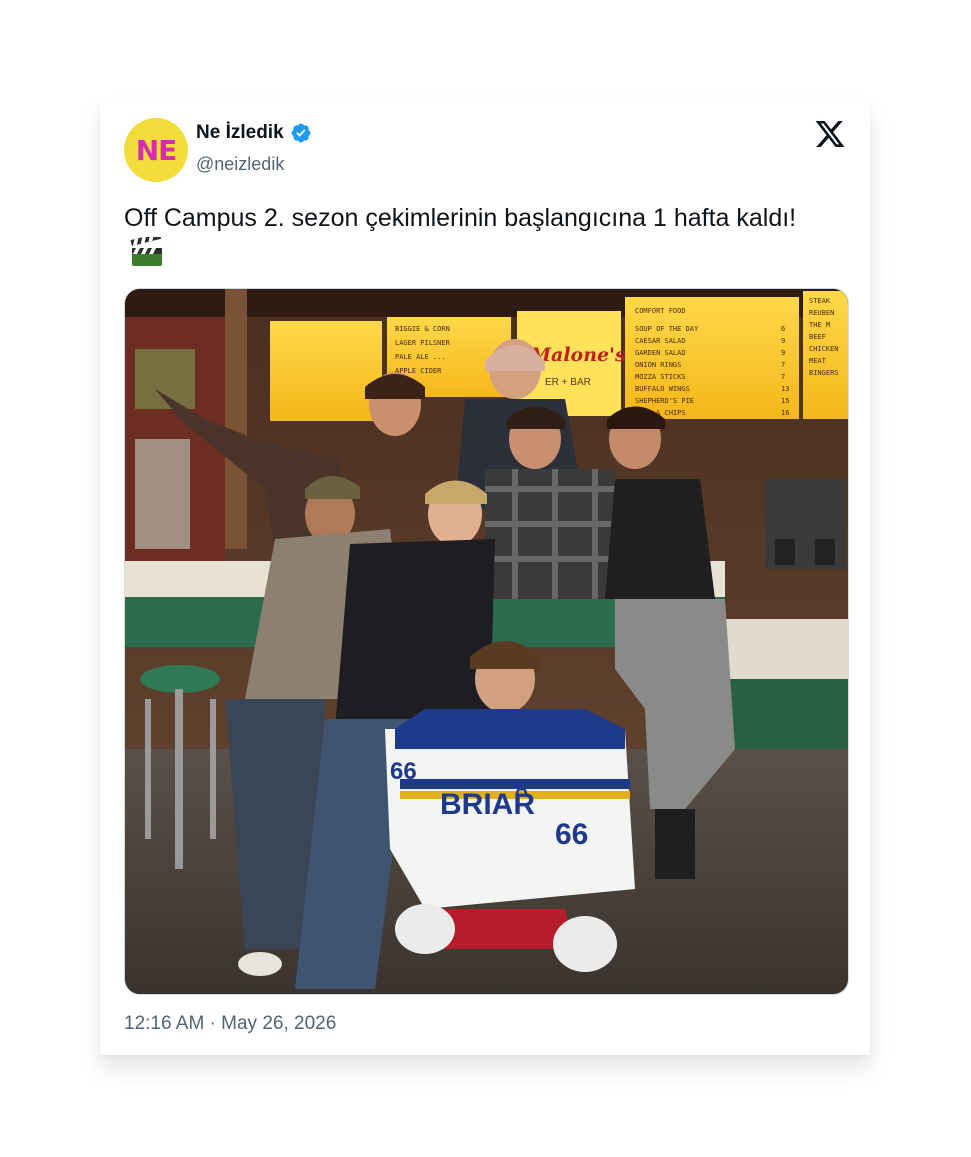  Describe the element at coordinates (824, 349) in the screenshot. I see `menu-item: CHICKEN` at that location.